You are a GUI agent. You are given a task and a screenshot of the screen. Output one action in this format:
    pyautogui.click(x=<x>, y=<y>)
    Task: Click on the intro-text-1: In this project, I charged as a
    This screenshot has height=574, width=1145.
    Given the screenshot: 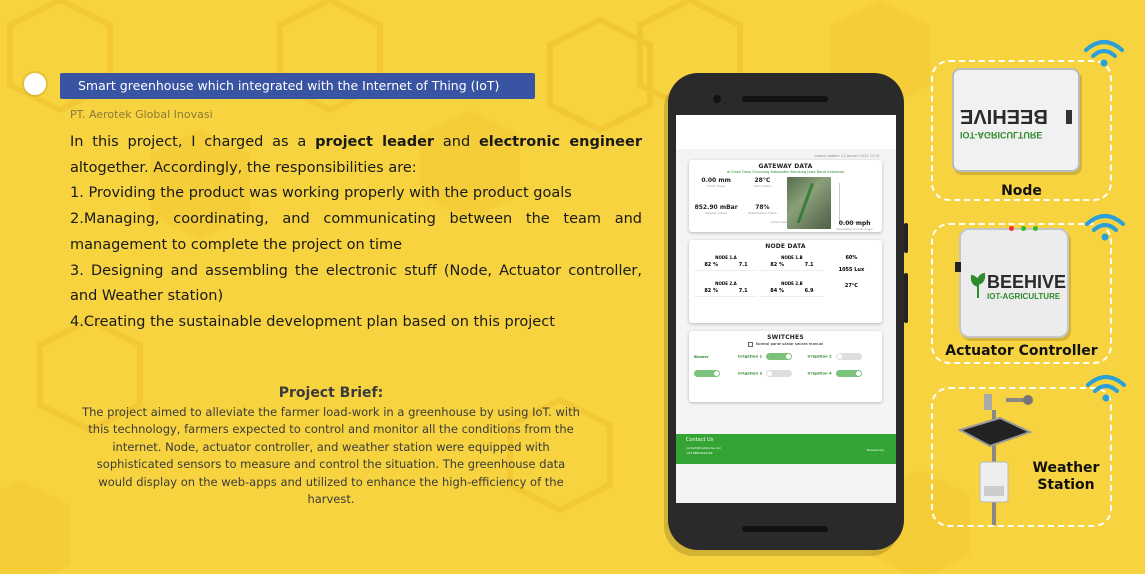 What is the action you would take?
    pyautogui.click(x=193, y=142)
    